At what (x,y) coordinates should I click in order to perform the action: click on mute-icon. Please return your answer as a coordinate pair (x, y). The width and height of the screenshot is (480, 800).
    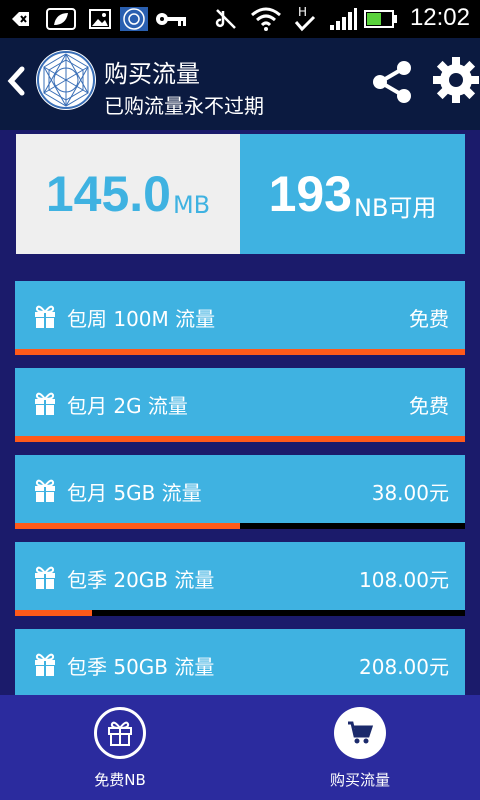
    Looking at the image, I should click on (226, 19).